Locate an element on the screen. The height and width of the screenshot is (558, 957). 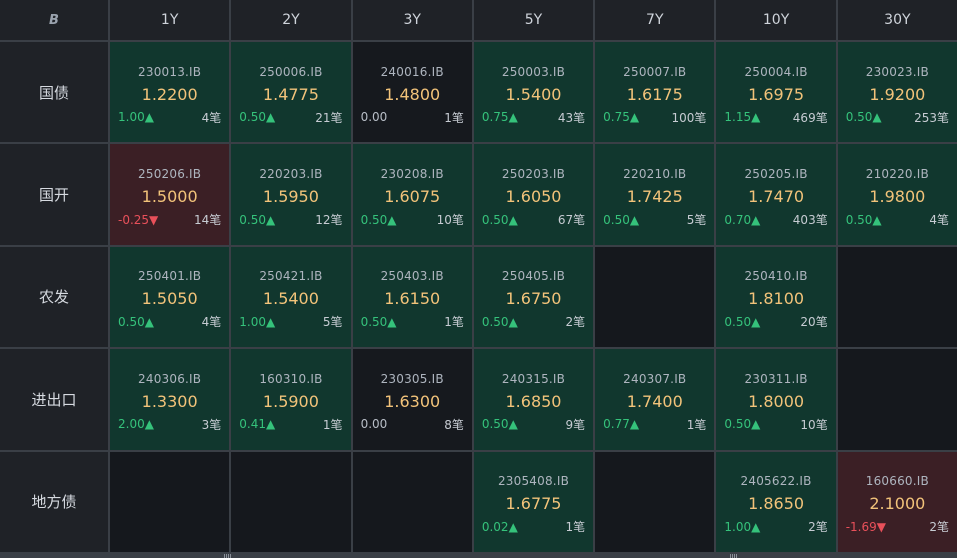
quote-footer: 0.50▲ 253笔 is located at coordinates (897, 117).